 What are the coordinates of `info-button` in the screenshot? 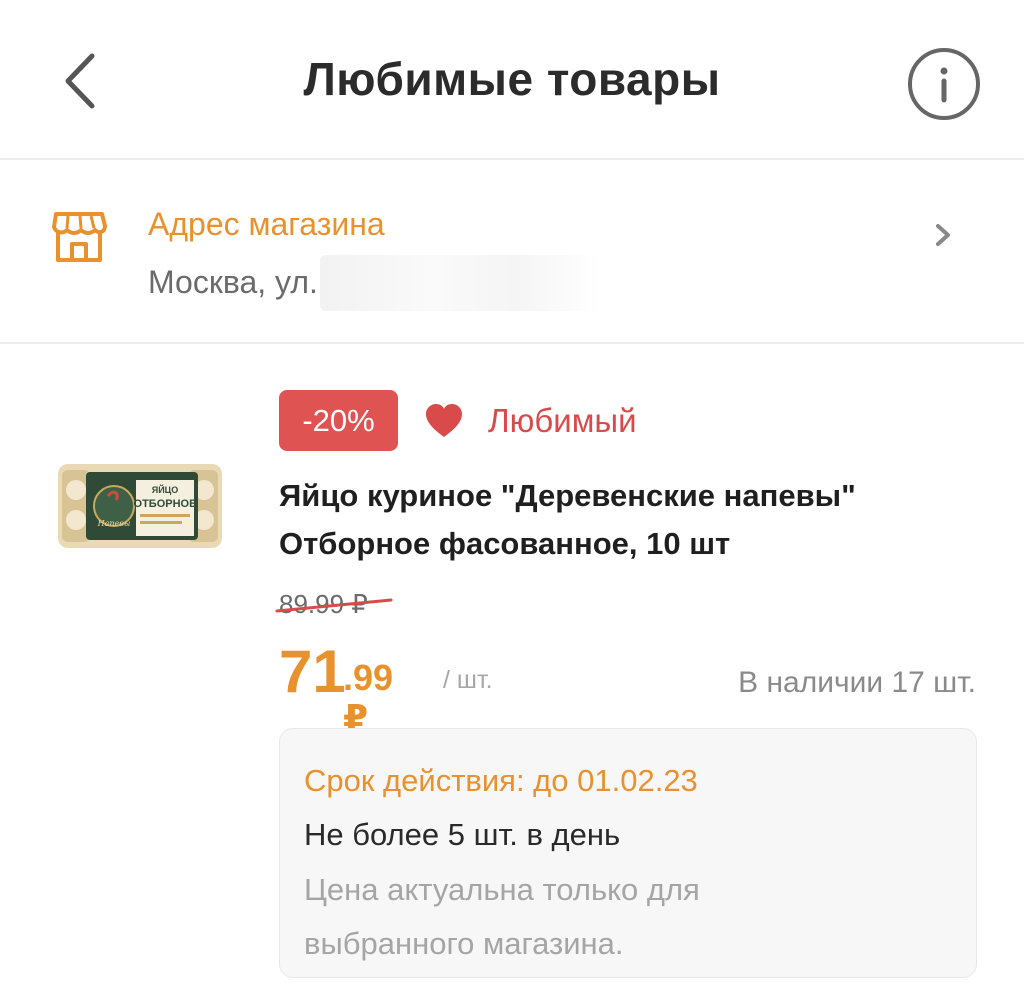 It's located at (944, 84).